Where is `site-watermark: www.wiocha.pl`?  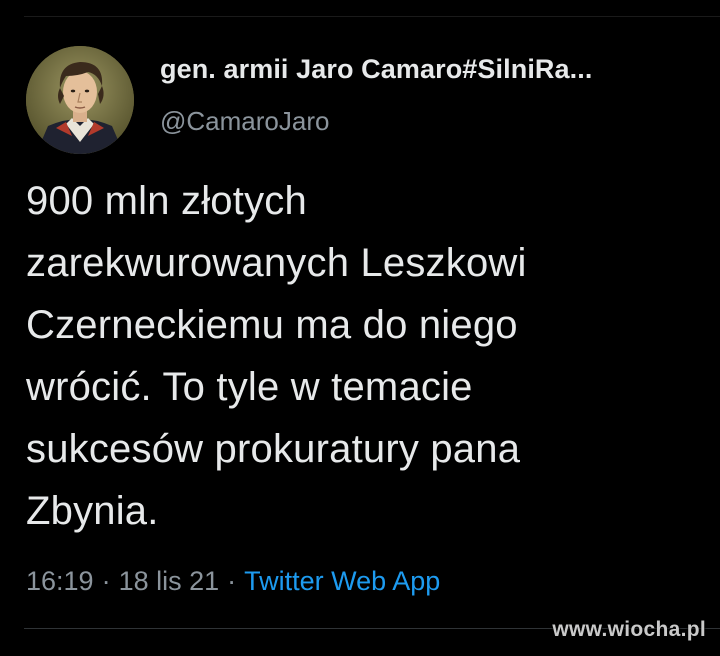
site-watermark: www.wiocha.pl is located at coordinates (629, 629).